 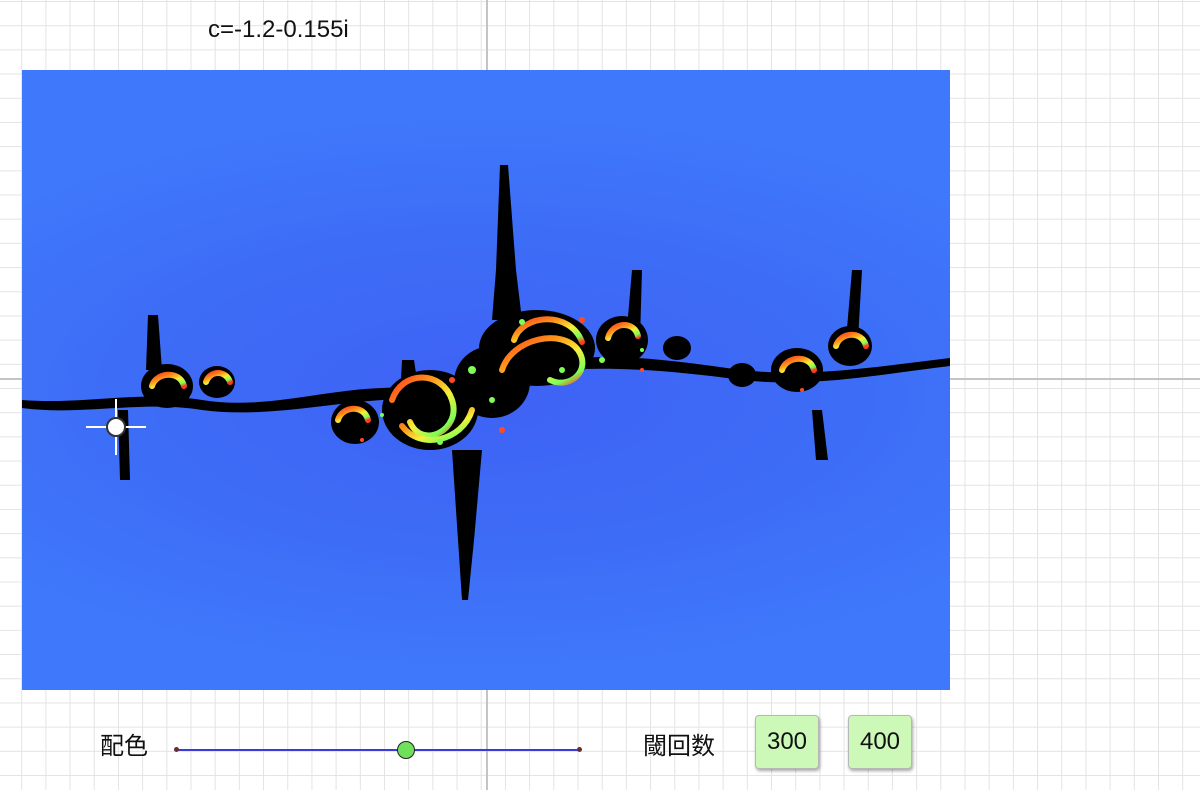 I want to click on threshold-300-button: 300, so click(x=787, y=742).